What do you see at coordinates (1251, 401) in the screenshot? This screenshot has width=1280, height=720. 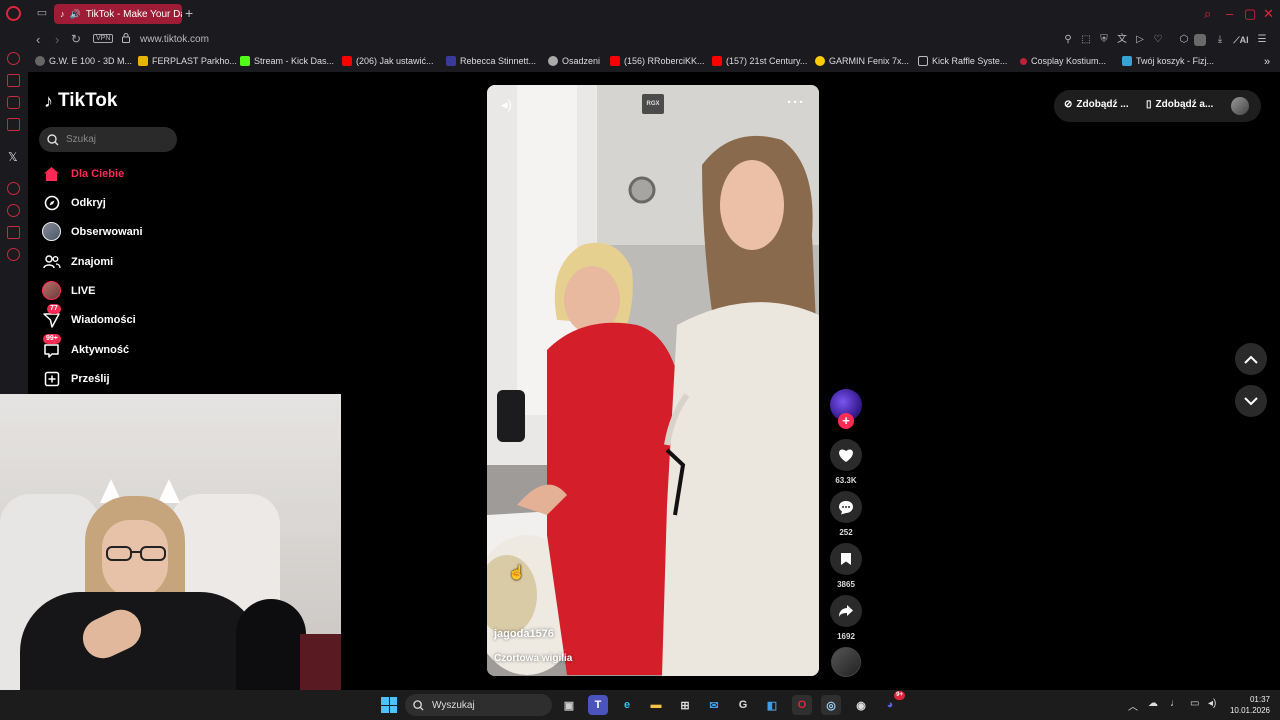 I see `next-video-button` at bounding box center [1251, 401].